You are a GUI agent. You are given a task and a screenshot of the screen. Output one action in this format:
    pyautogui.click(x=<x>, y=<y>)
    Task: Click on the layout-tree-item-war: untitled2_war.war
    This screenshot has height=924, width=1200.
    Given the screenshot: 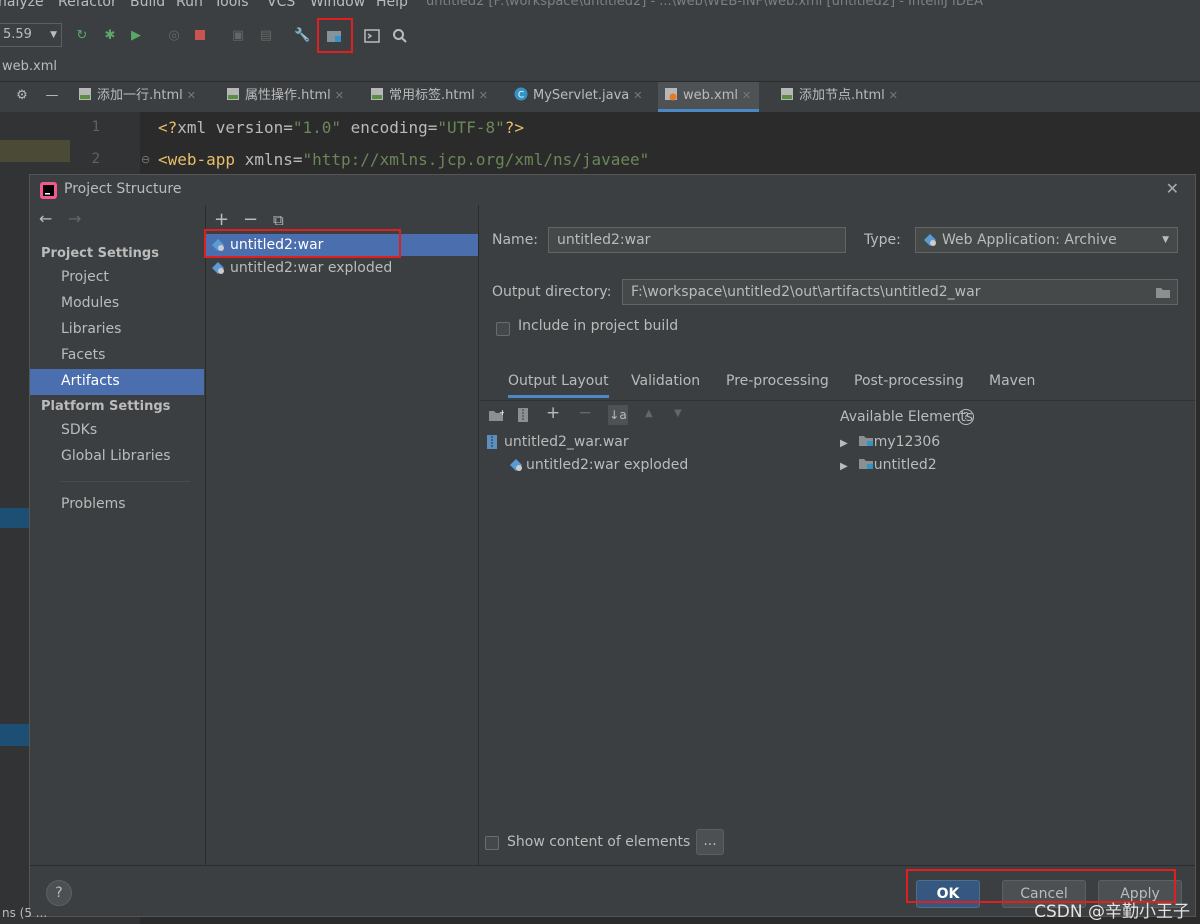 What is the action you would take?
    pyautogui.click(x=556, y=442)
    